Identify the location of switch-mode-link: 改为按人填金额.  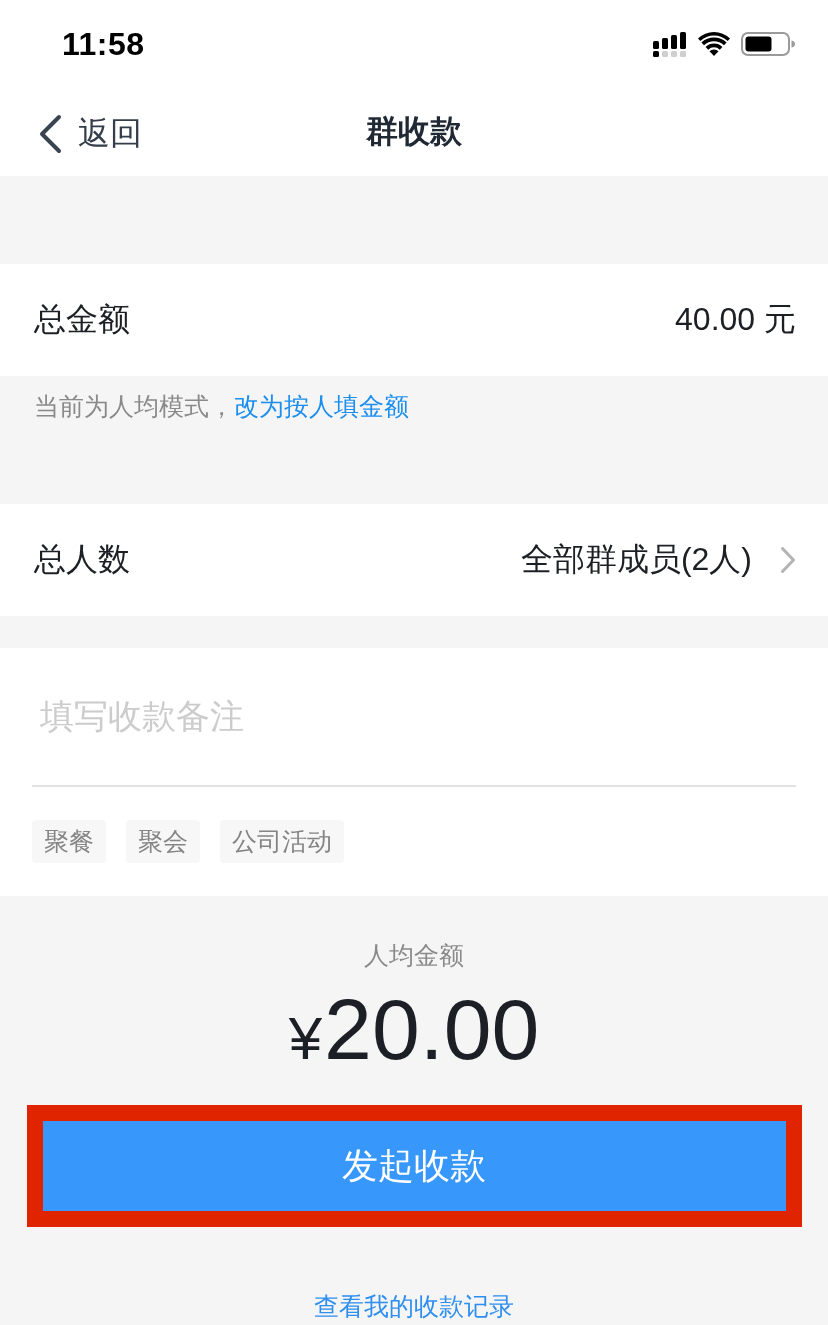
(321, 406).